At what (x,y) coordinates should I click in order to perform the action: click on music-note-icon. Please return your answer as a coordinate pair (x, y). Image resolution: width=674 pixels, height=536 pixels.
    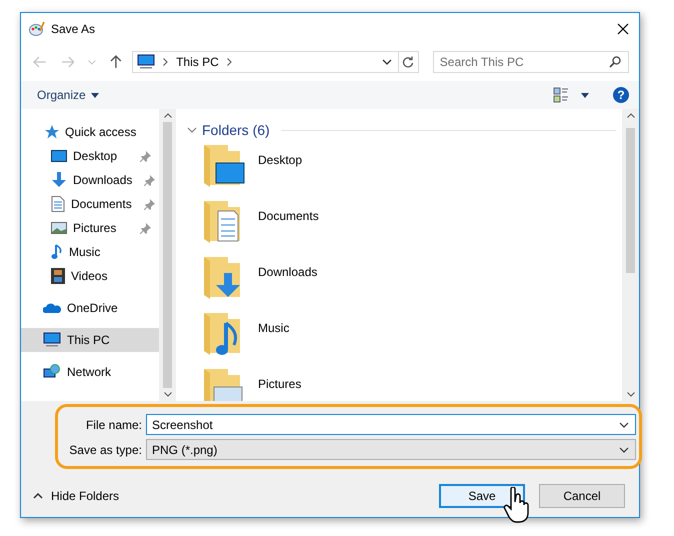
    Looking at the image, I should click on (57, 252).